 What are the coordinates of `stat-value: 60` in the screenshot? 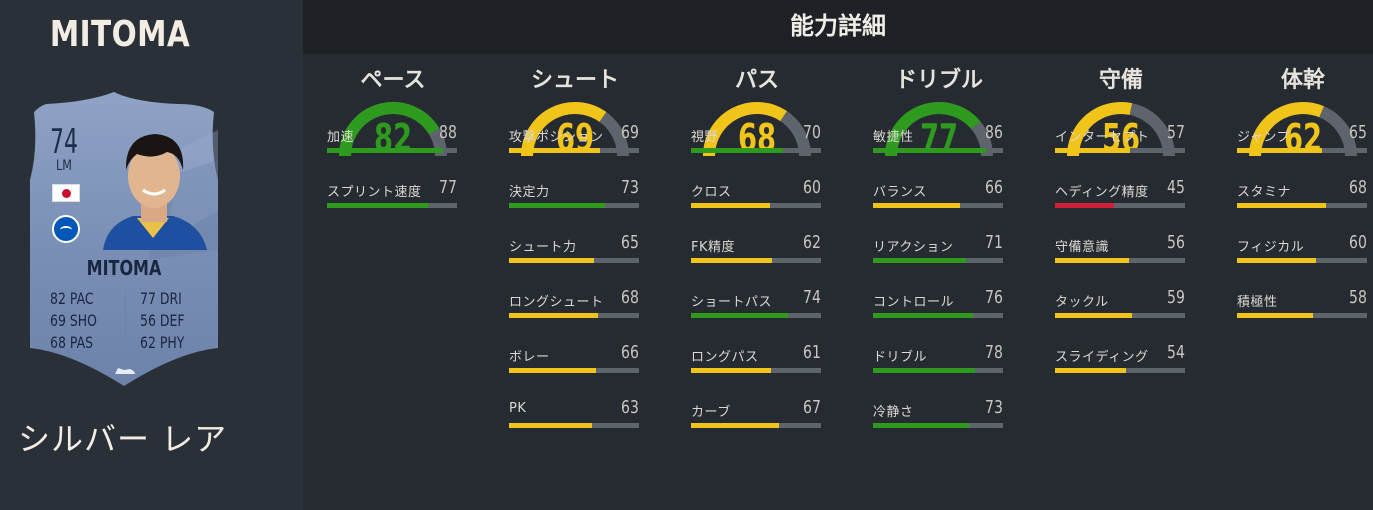 It's located at (812, 187).